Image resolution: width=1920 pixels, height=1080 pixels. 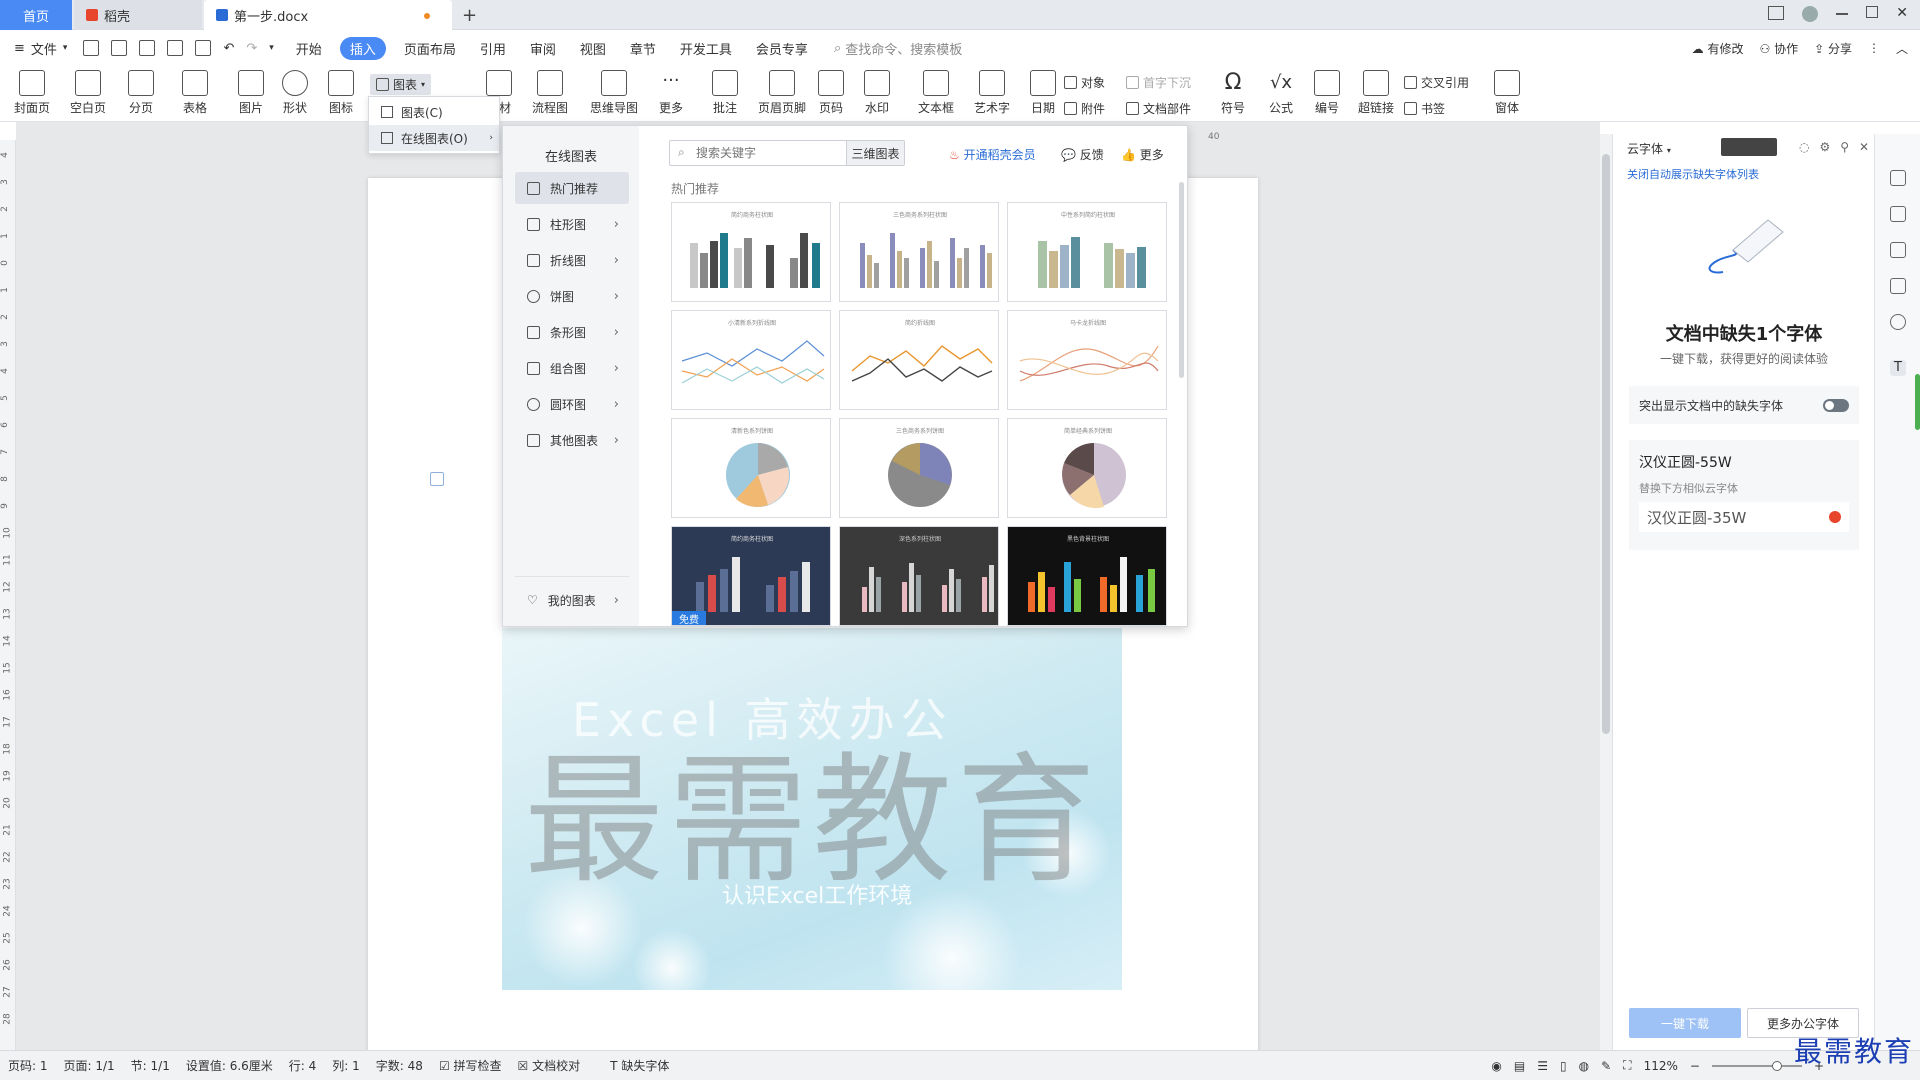 I want to click on file-menu: ≡ 文件 ▾, so click(x=38, y=48).